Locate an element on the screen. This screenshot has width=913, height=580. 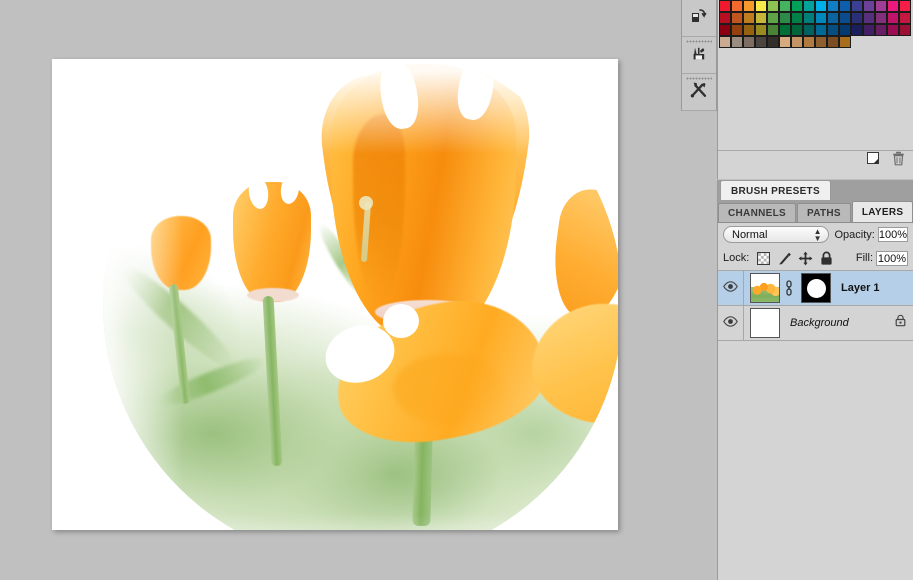
swatch-grid is located at coordinates (816, 24).